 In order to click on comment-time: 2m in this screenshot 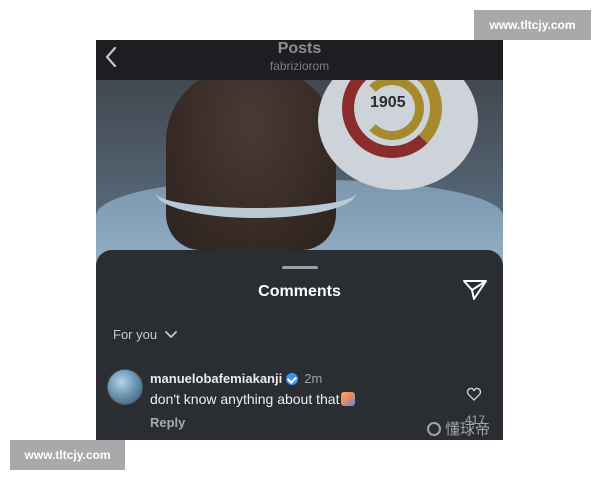, I will do `click(313, 378)`.